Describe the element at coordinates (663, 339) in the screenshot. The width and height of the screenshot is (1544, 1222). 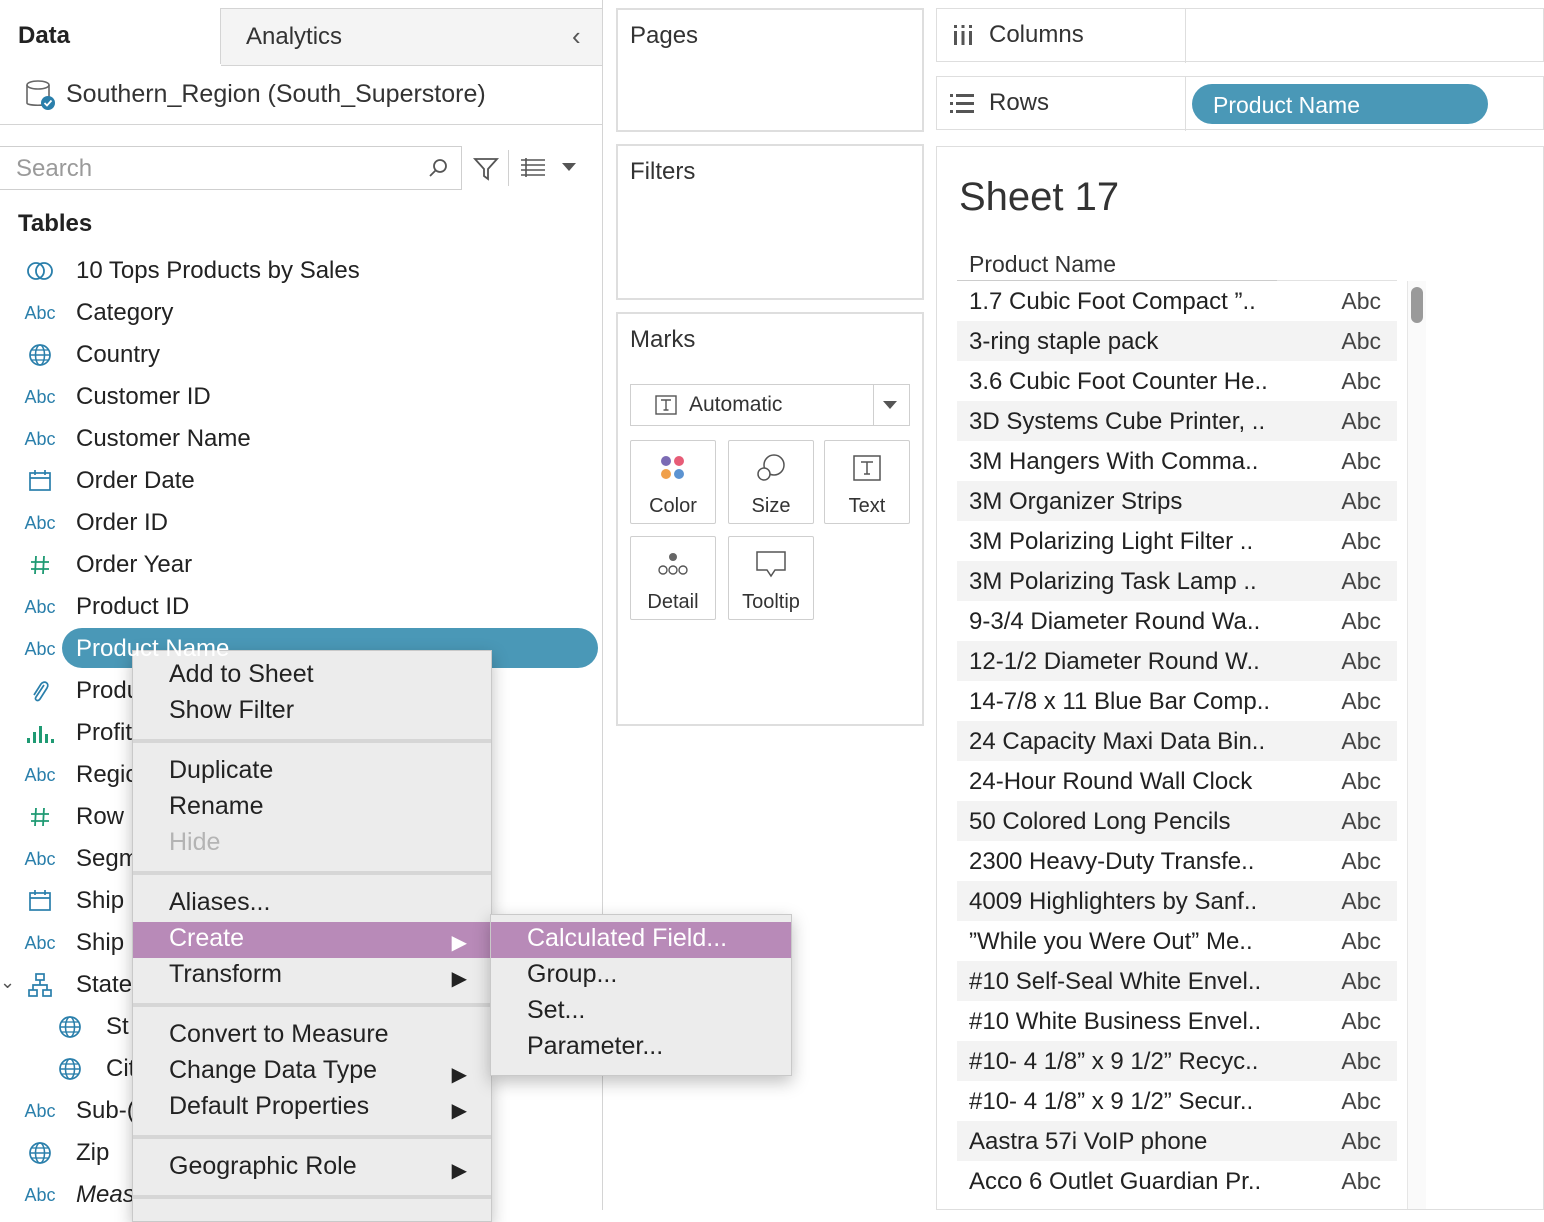
I see `marks-title: Marks` at that location.